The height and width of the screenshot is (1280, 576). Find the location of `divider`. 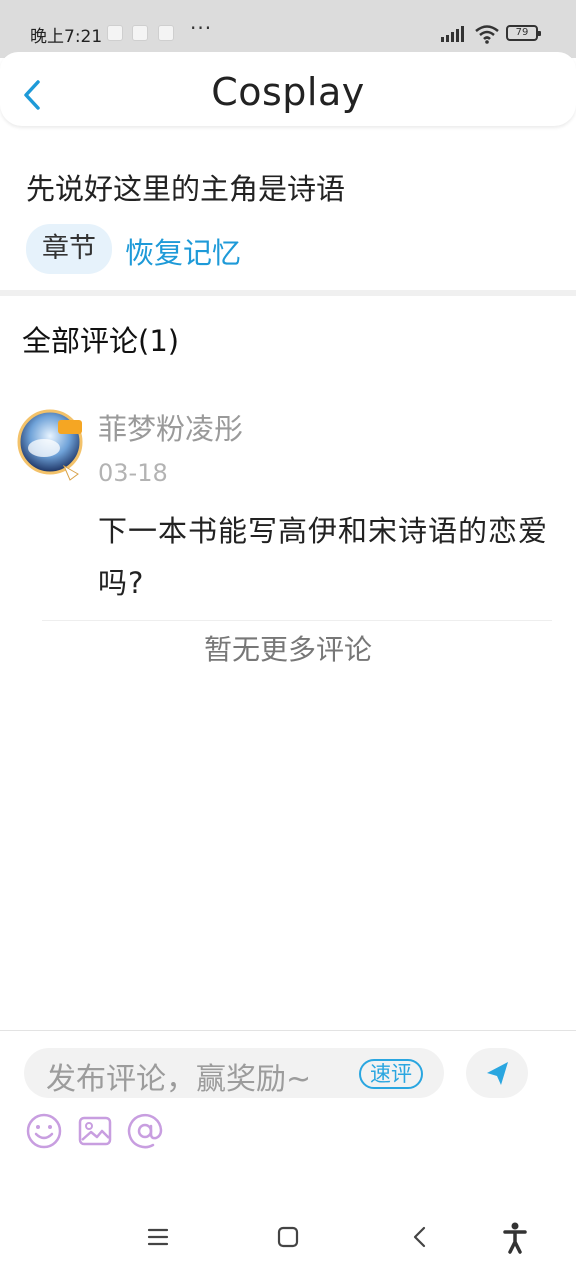

divider is located at coordinates (297, 620).